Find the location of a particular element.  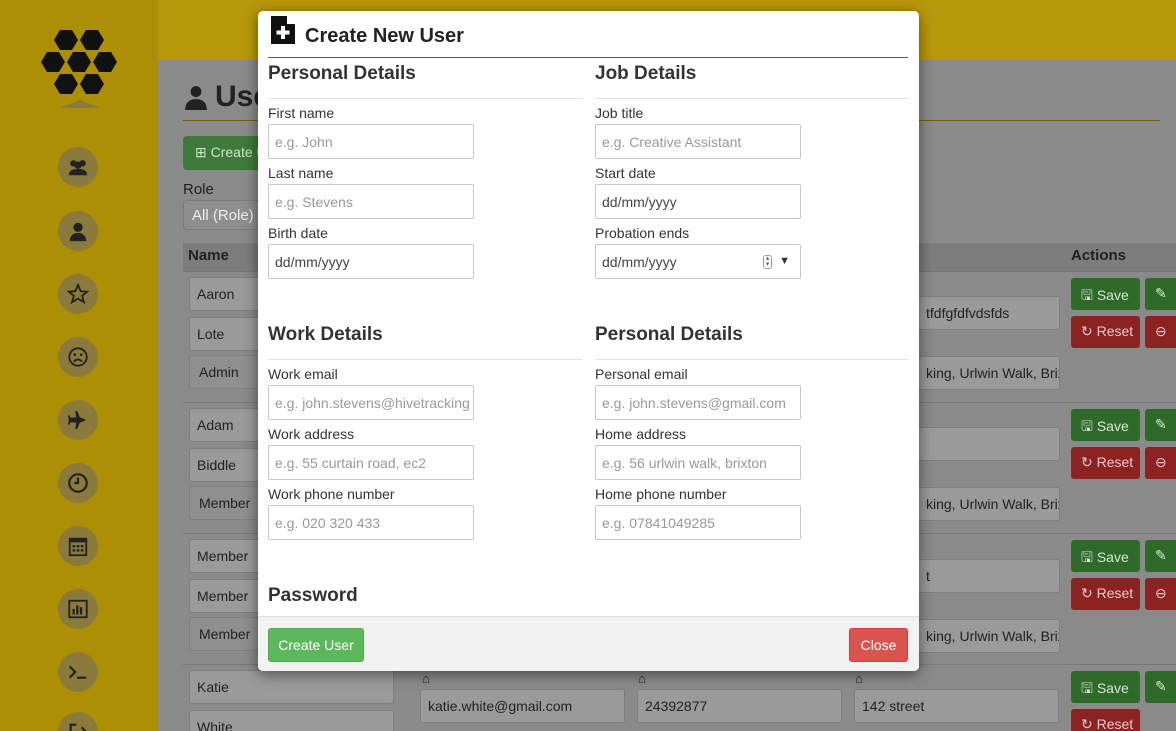

probation-ends-label: Probation ends is located at coordinates (642, 233).